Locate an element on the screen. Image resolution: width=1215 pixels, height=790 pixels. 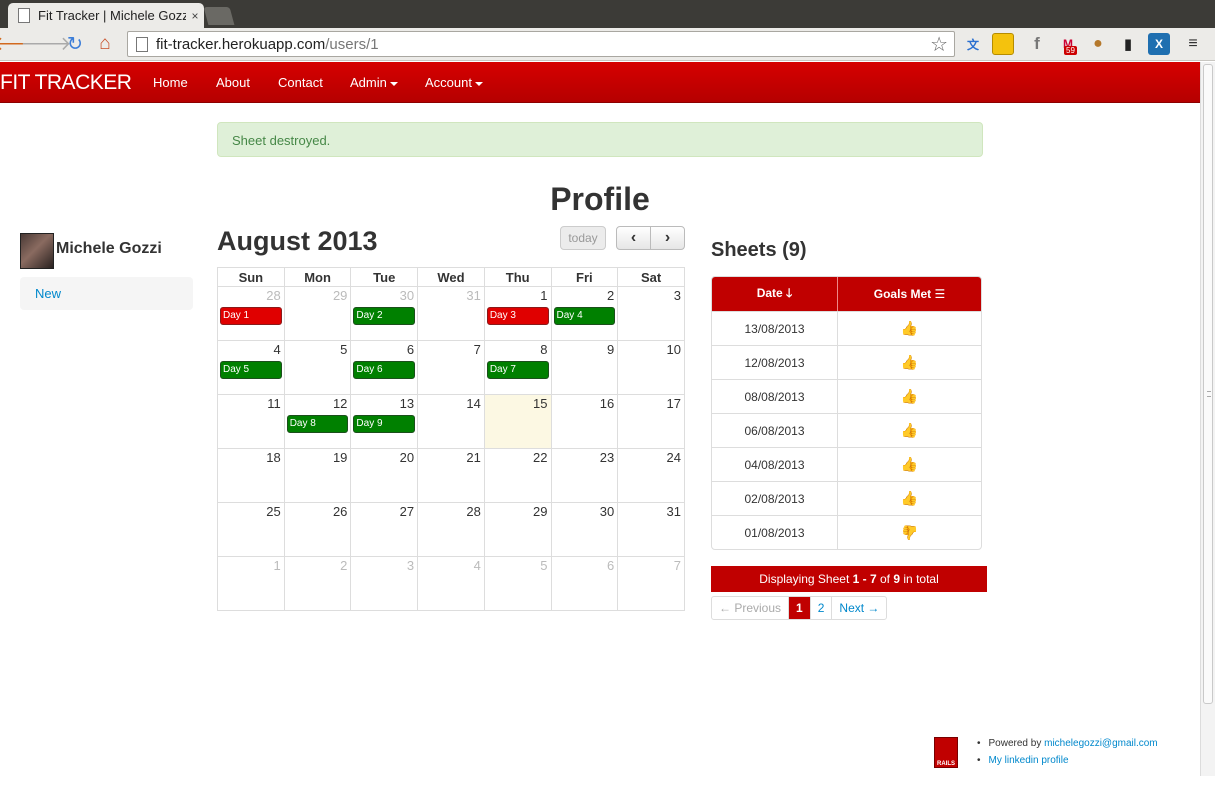
day-number: 28 is located at coordinates (273, 295).